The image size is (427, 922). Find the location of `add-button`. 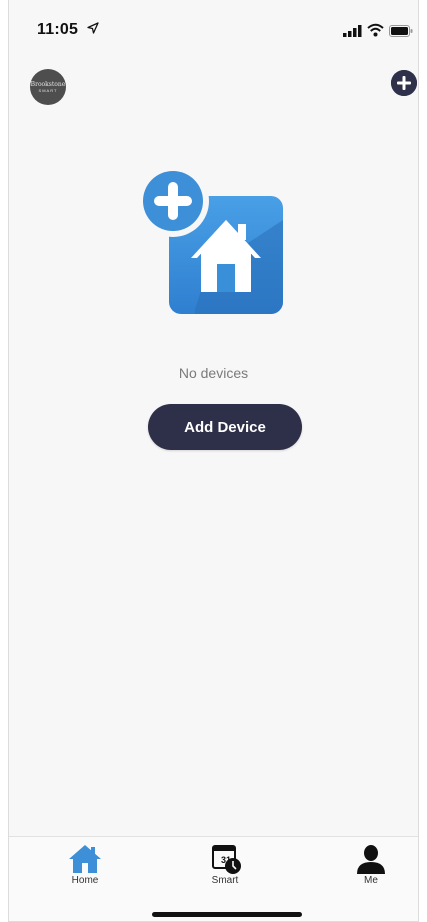

add-button is located at coordinates (404, 83).